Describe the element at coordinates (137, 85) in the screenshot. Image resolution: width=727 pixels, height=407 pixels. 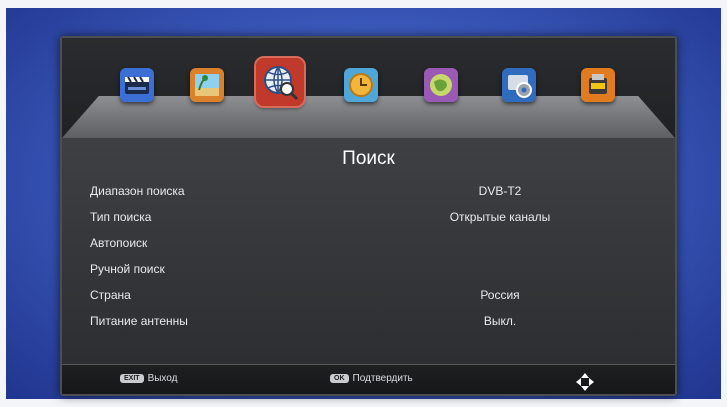
I see `media-player-icon` at that location.